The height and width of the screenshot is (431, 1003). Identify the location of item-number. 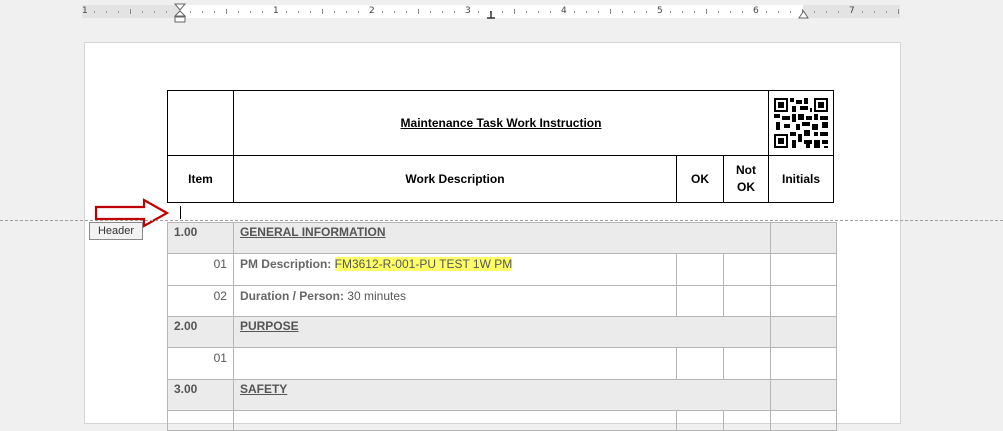
(200, 420).